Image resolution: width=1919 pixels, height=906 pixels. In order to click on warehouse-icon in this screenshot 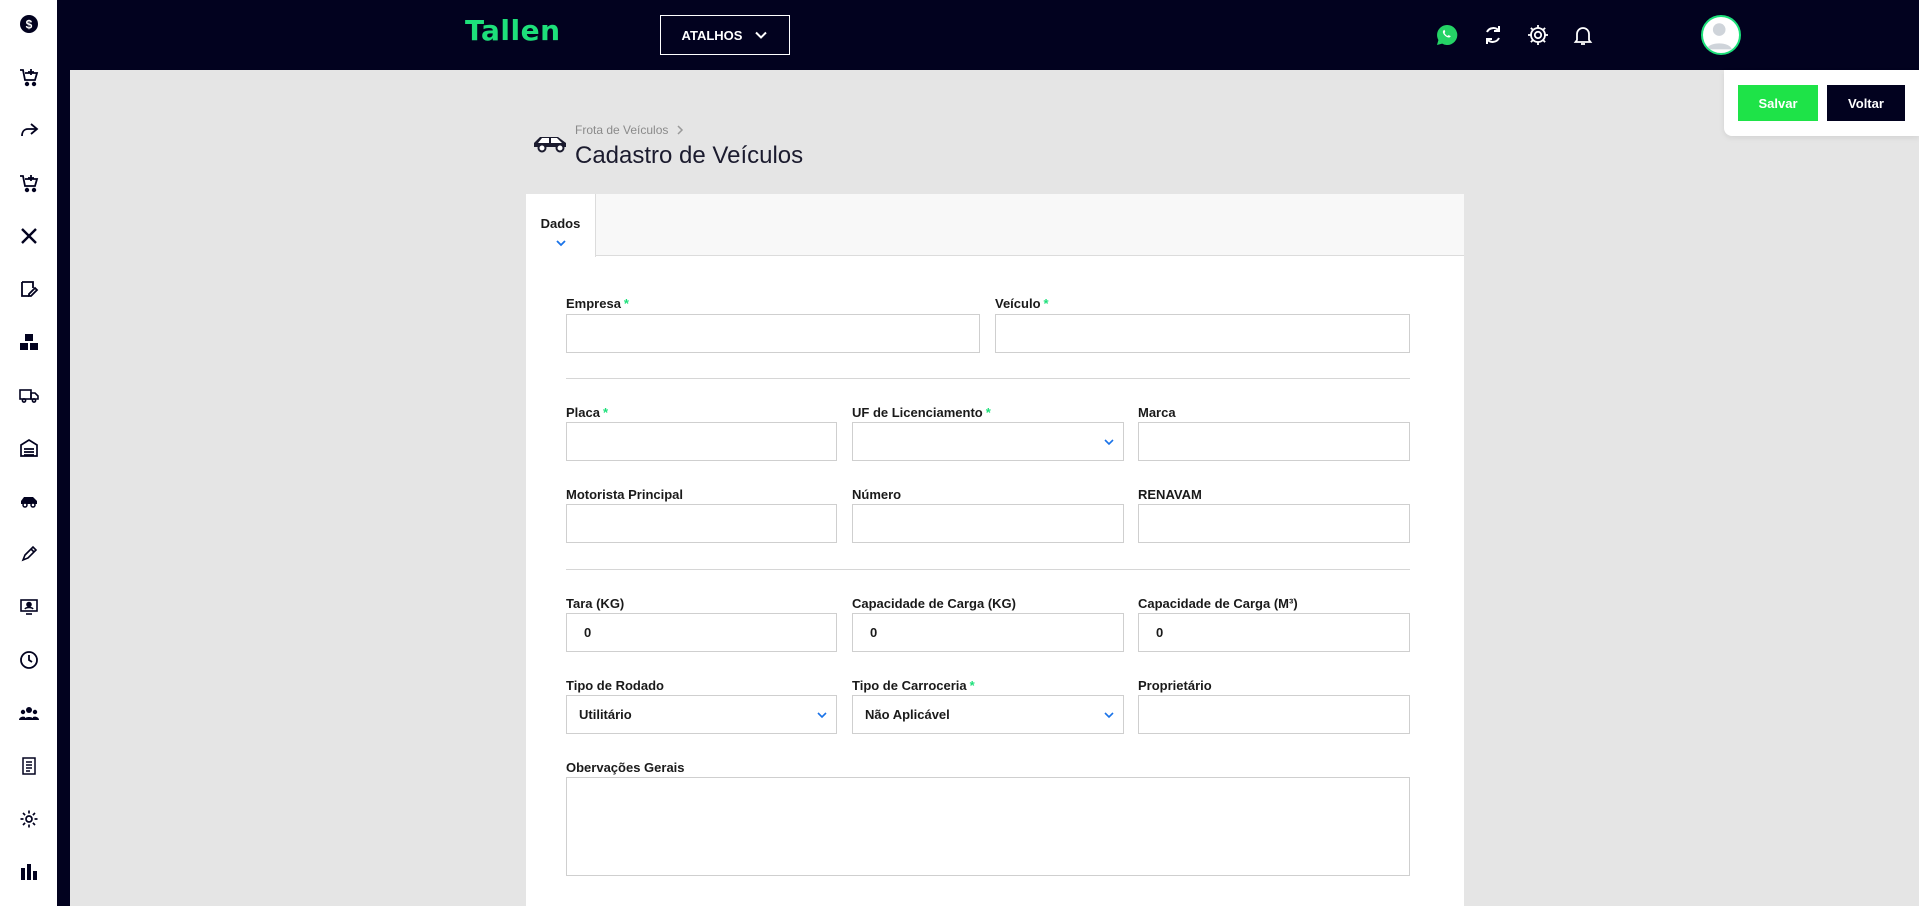, I will do `click(29, 448)`.